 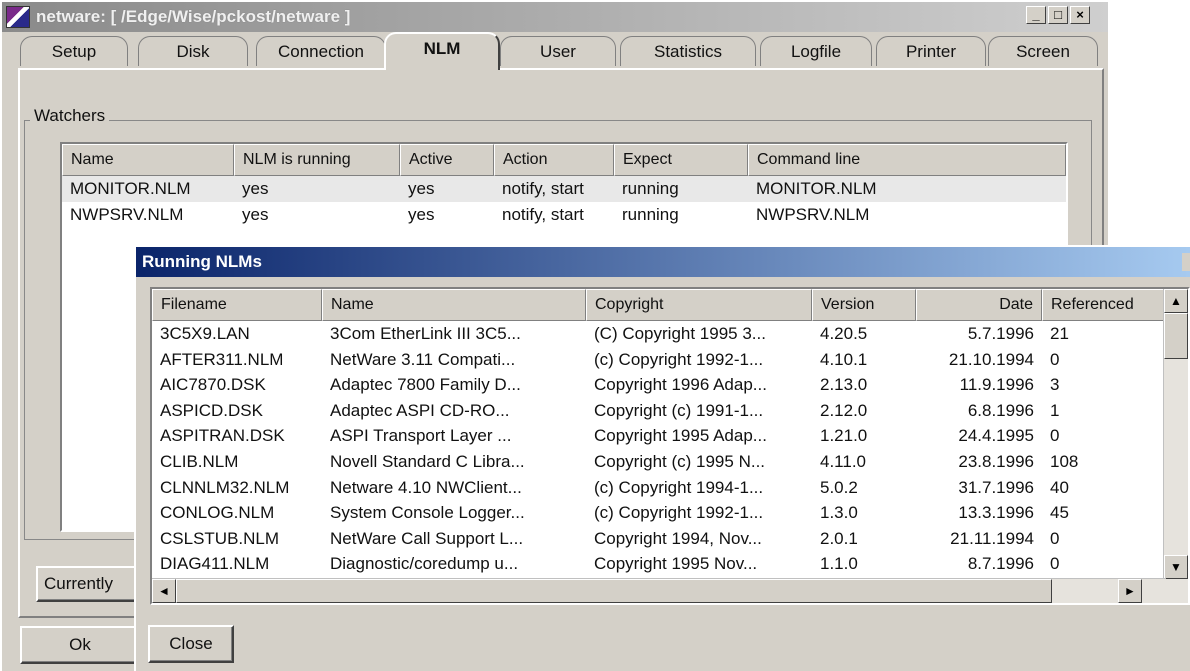 What do you see at coordinates (1176, 336) in the screenshot?
I see `vertical-scroll-thumb` at bounding box center [1176, 336].